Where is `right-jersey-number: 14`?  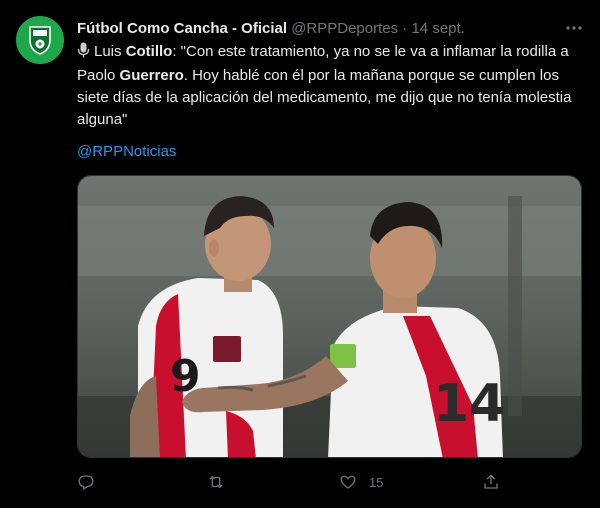
right-jersey-number: 14 is located at coordinates (469, 404).